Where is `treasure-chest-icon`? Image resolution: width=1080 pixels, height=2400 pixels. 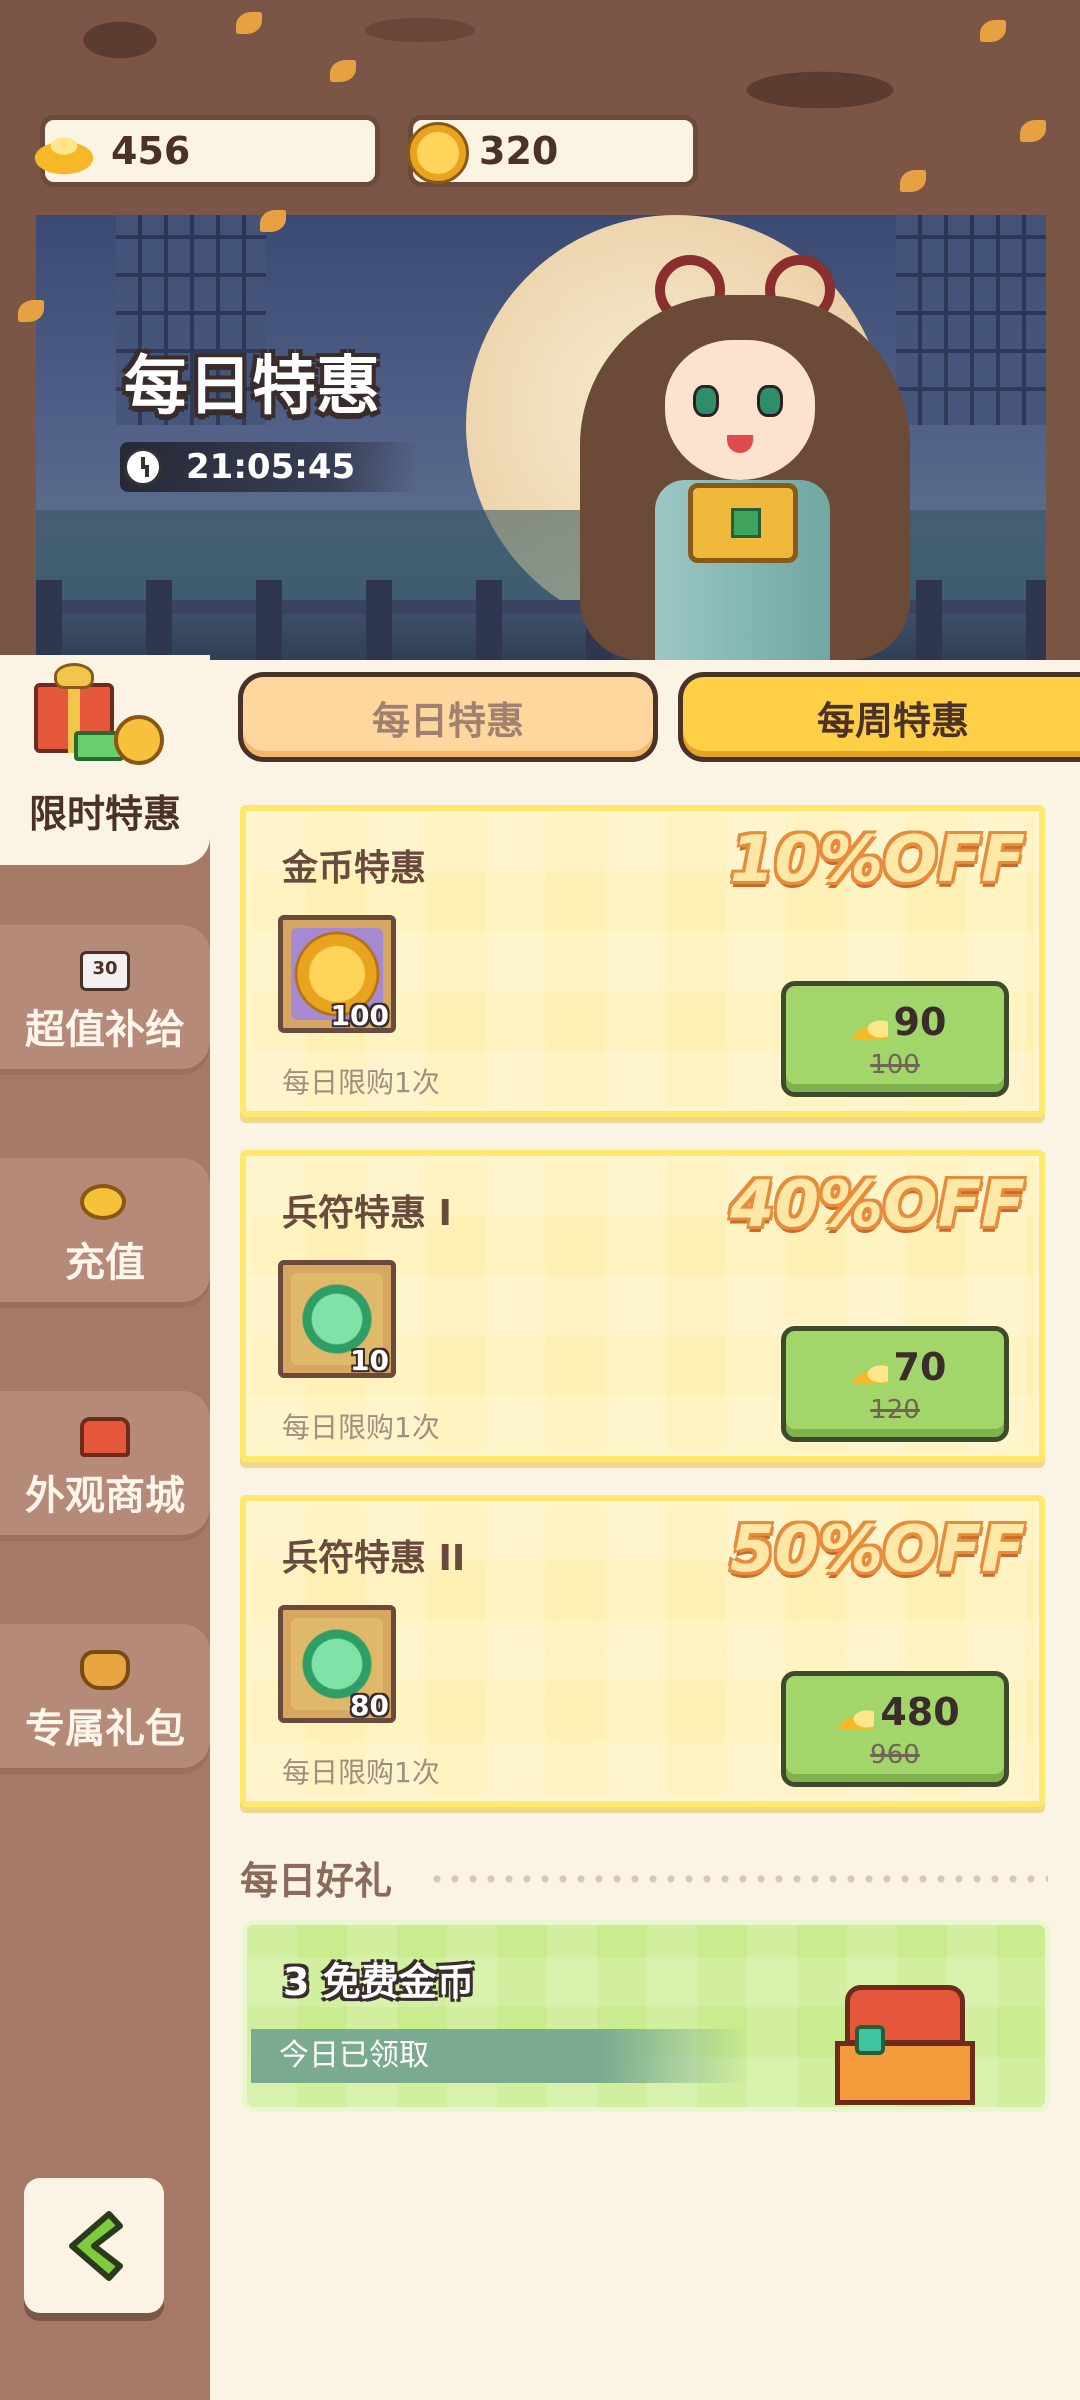
treasure-chest-icon is located at coordinates (910, 2045).